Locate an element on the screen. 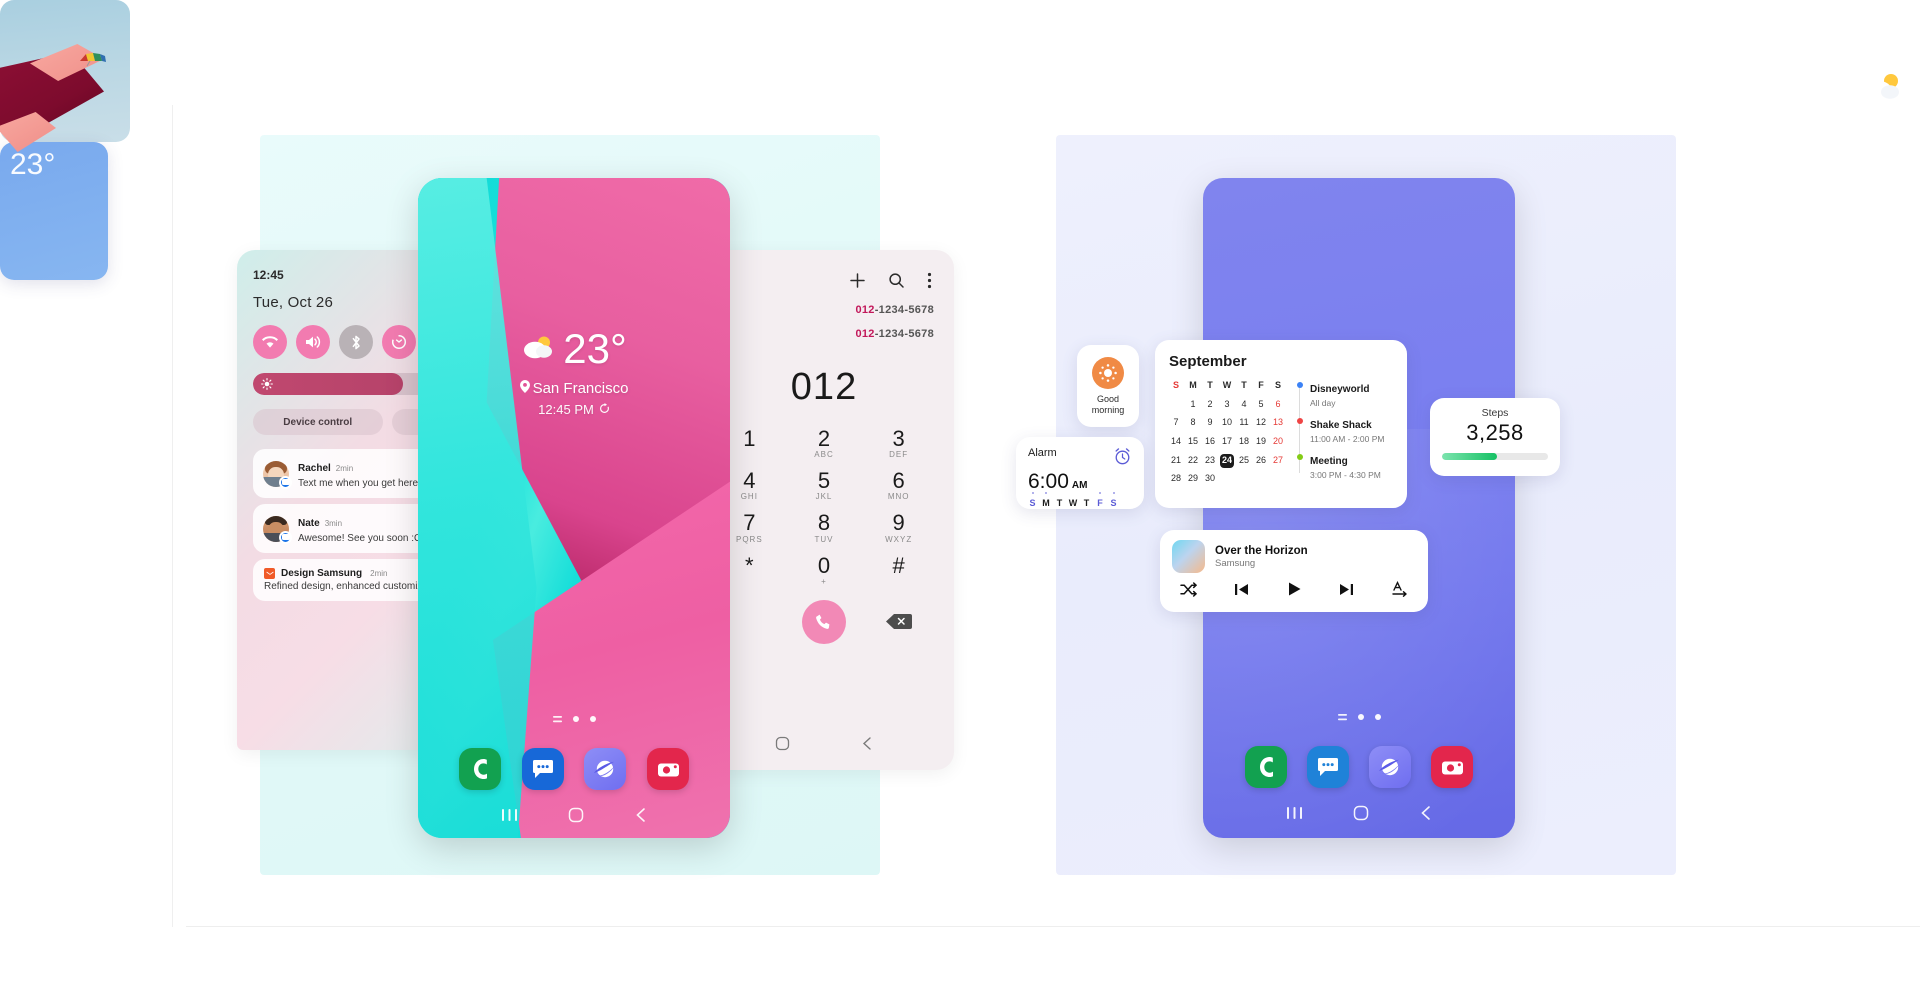 This screenshot has width=1920, height=1008. key-2: 2 ABC is located at coordinates (824, 442).